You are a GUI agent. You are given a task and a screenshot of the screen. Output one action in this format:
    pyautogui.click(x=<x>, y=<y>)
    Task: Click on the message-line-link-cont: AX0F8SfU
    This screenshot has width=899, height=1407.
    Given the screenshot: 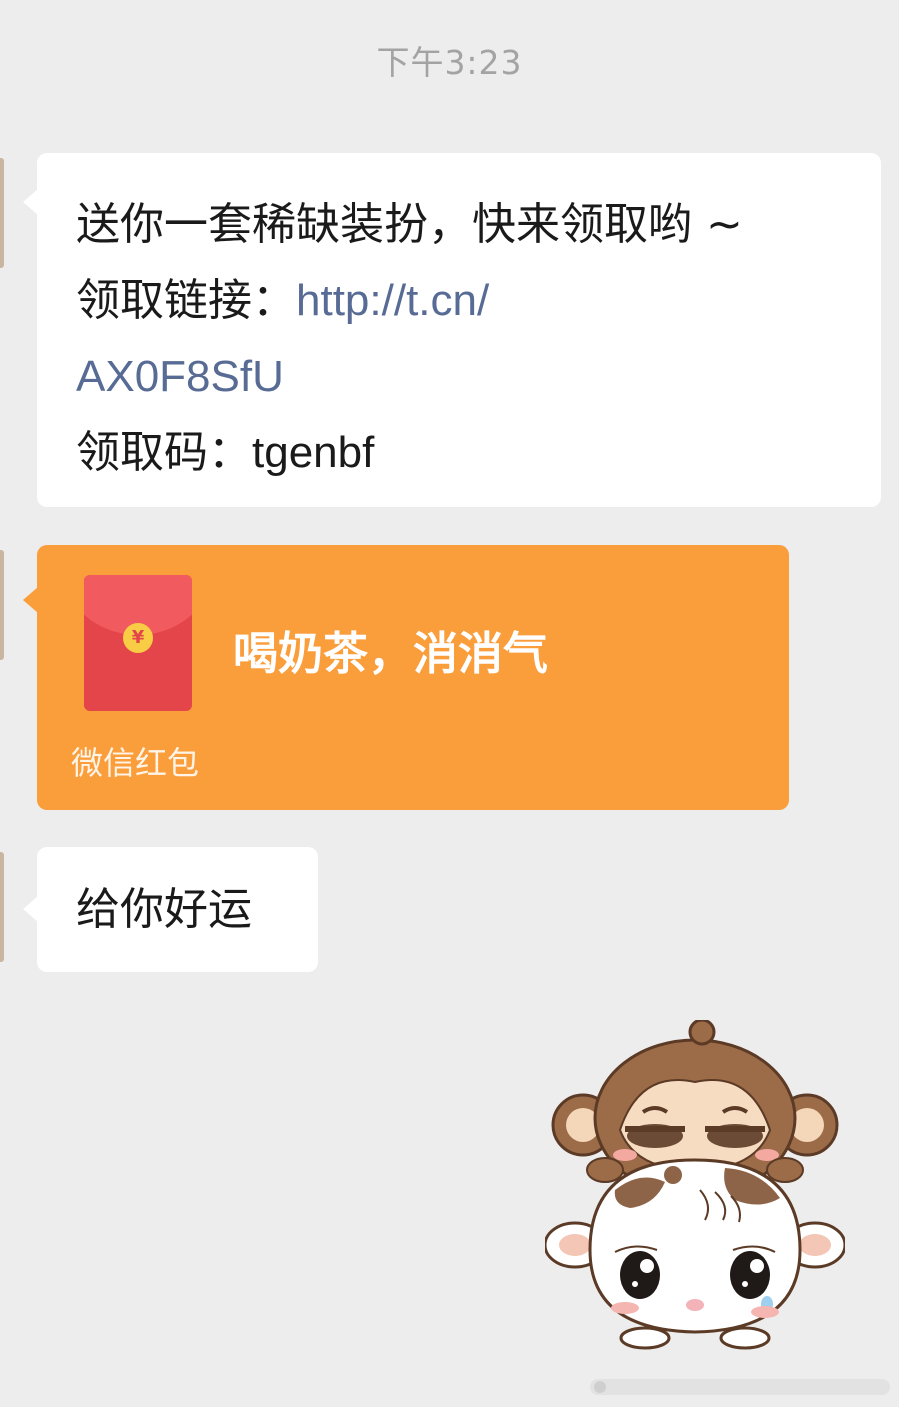 What is the action you would take?
    pyautogui.click(x=463, y=377)
    